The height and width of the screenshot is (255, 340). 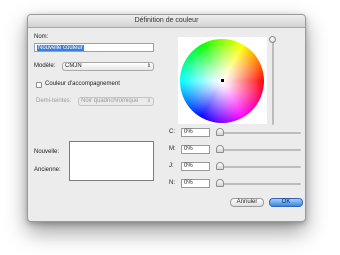 I want to click on halftone-label: Demi-teintes:, so click(x=54, y=101).